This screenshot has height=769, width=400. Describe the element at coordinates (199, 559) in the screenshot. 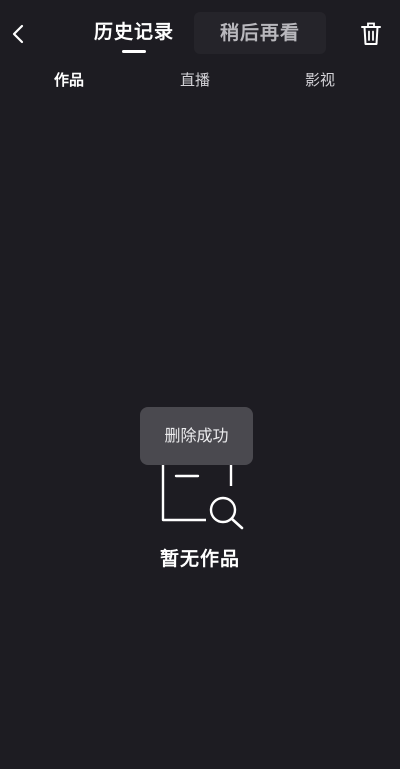

I see `empty-state-text: 暂无作品` at that location.